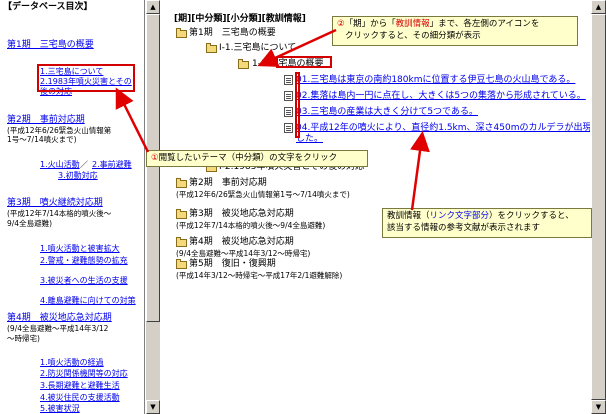  Describe the element at coordinates (420, 171) in the screenshot. I see `arrow-to-lesson` at that location.